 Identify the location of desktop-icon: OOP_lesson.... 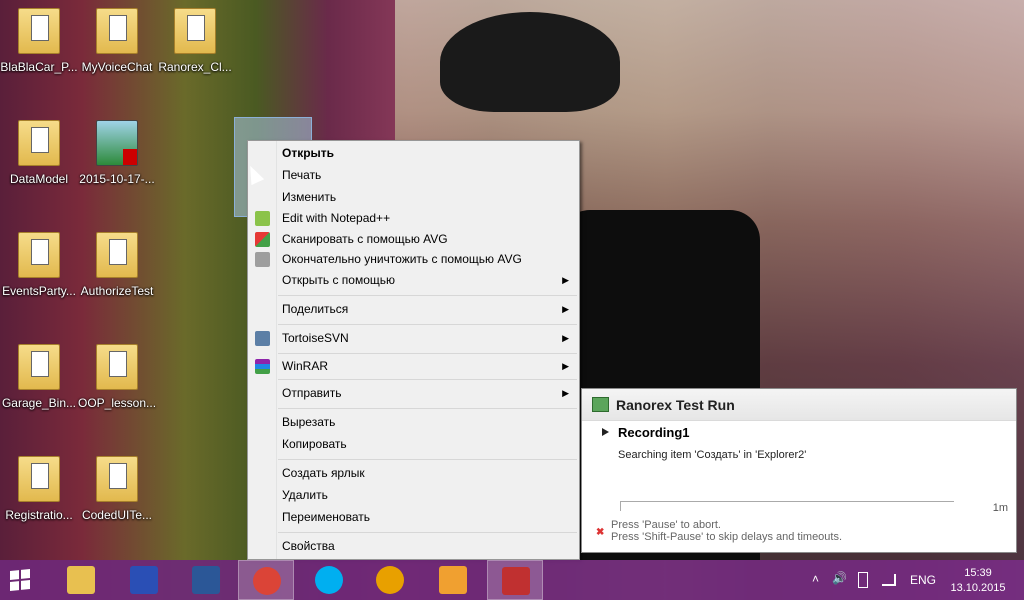
(117, 377).